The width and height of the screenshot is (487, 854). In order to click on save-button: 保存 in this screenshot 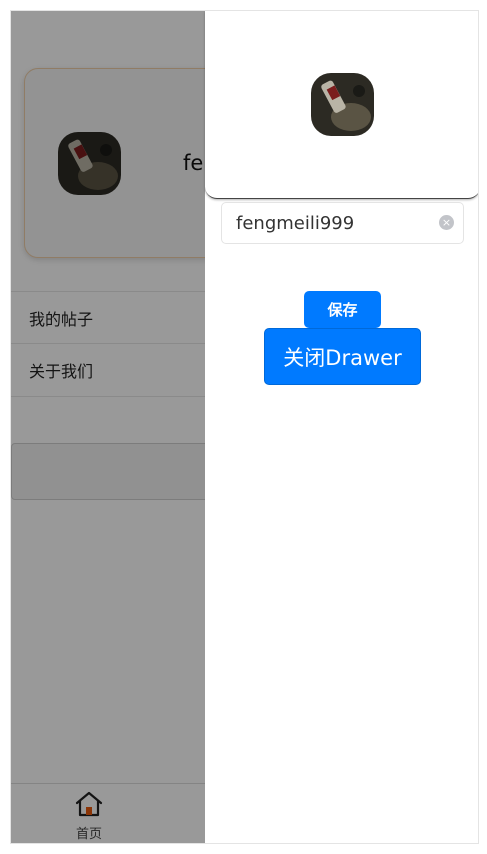, I will do `click(342, 309)`.